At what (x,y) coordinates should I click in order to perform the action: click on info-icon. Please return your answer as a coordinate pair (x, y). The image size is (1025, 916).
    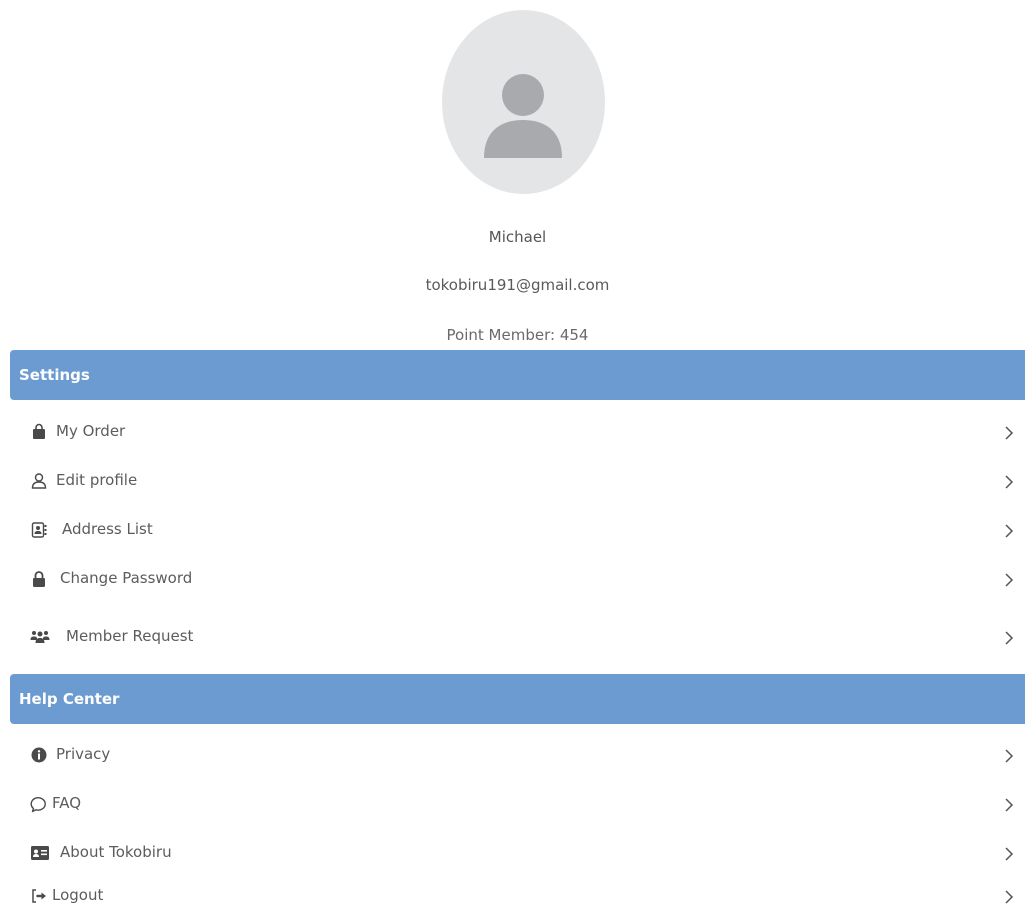
    Looking at the image, I should click on (39, 755).